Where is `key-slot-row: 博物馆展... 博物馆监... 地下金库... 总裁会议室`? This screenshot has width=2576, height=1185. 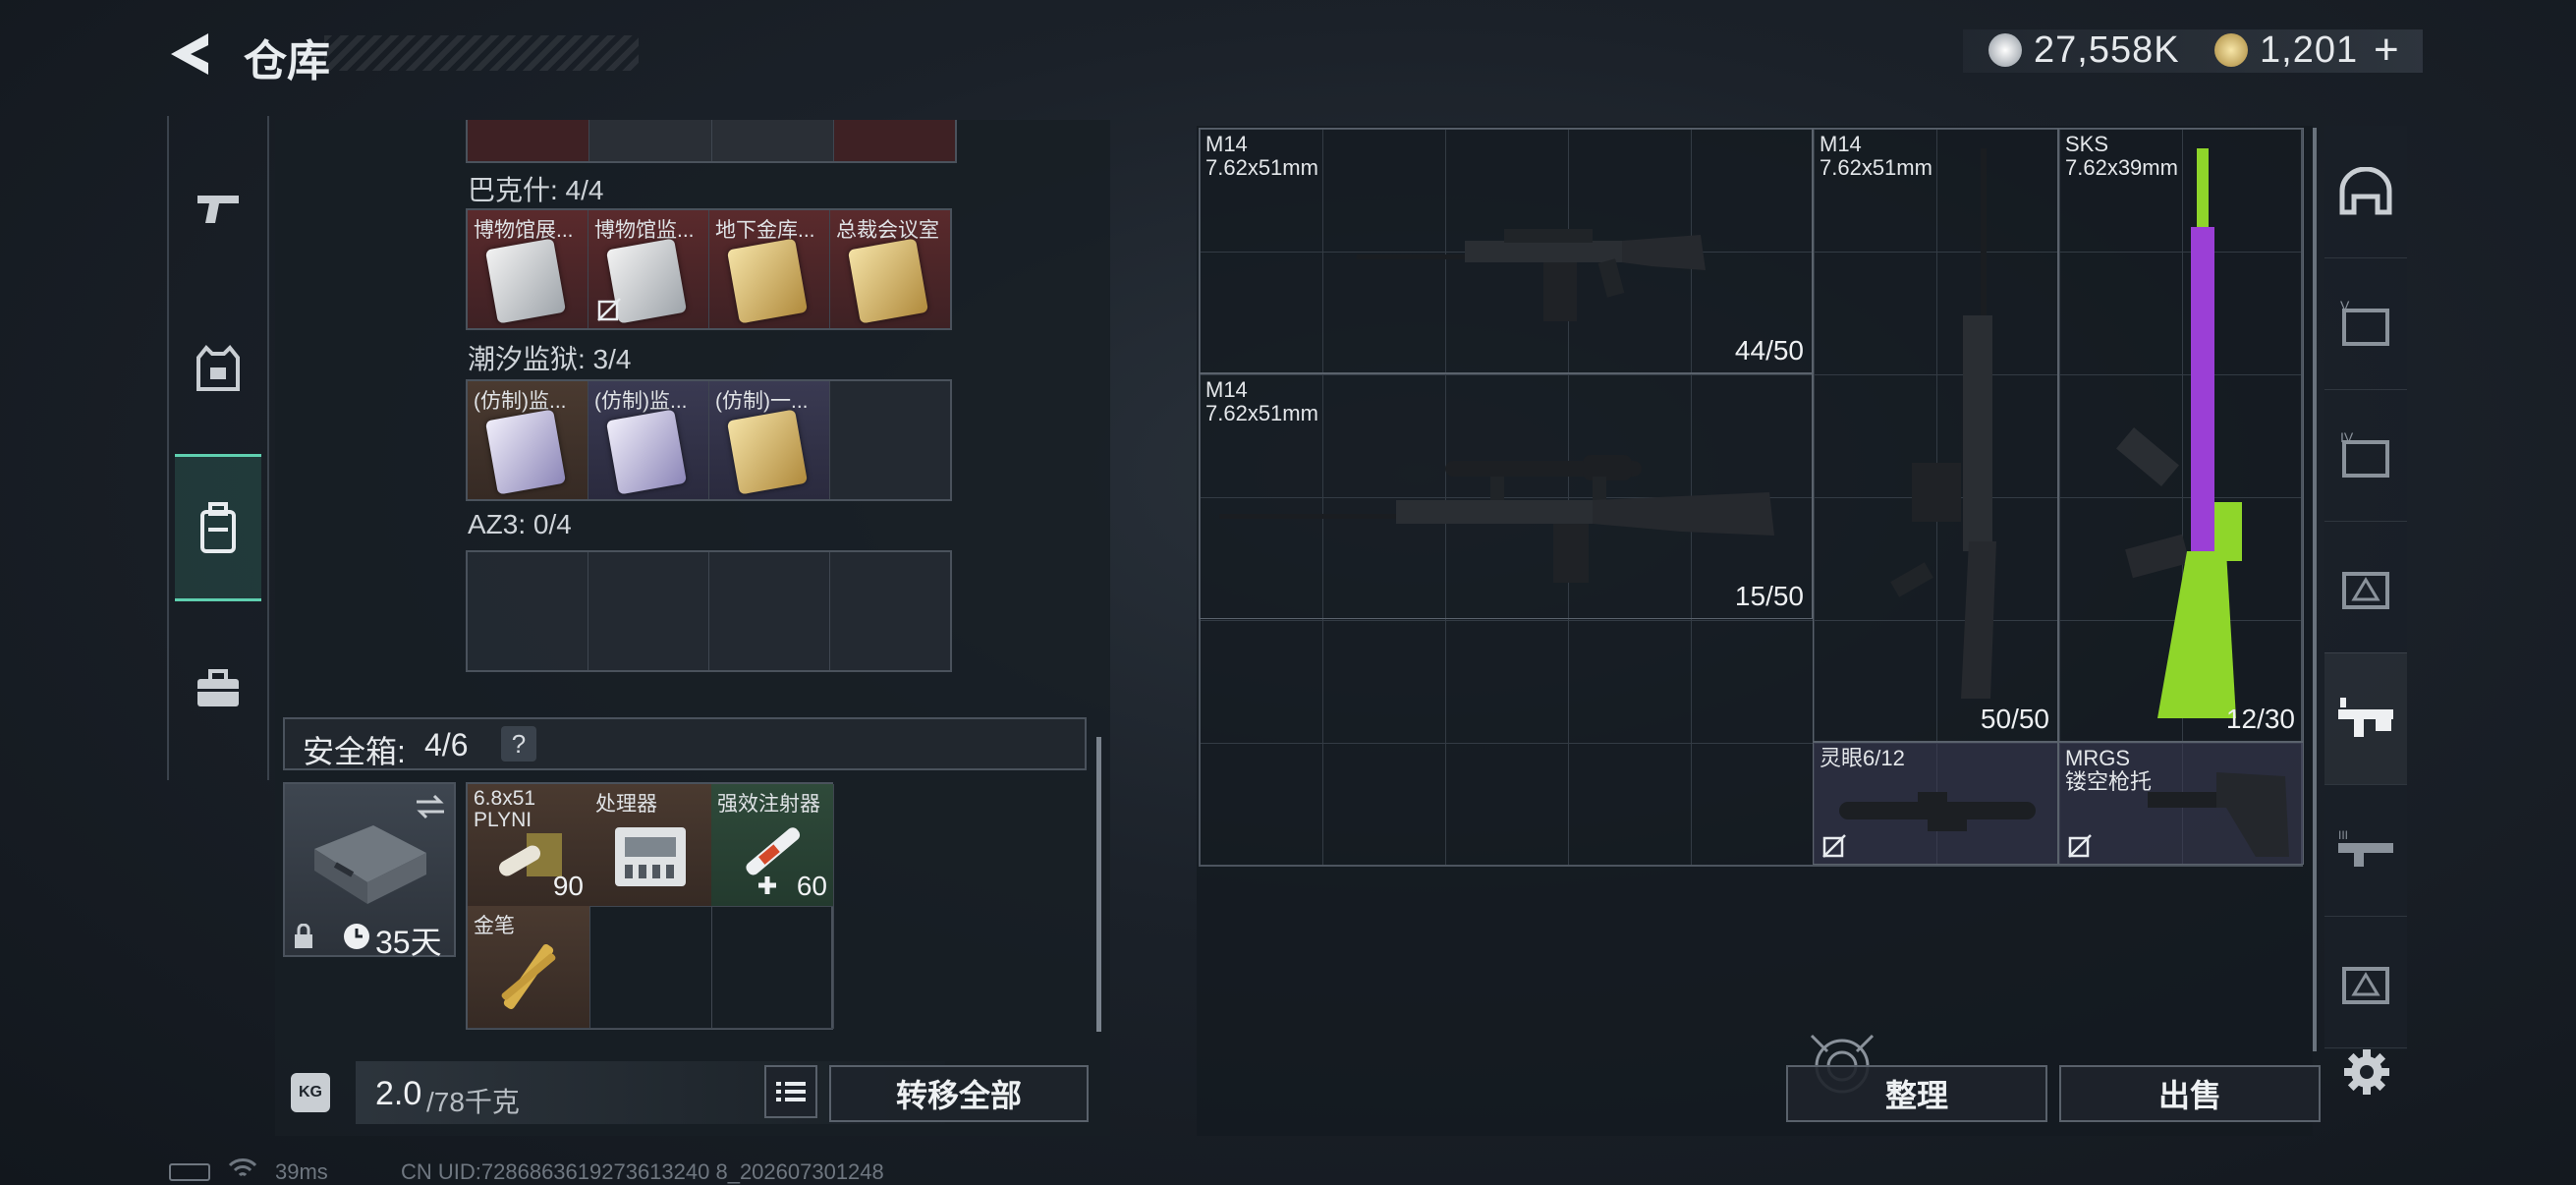
key-slot-row: 博物馆展... 博物馆监... 地下金库... 总裁会议室 is located at coordinates (709, 269).